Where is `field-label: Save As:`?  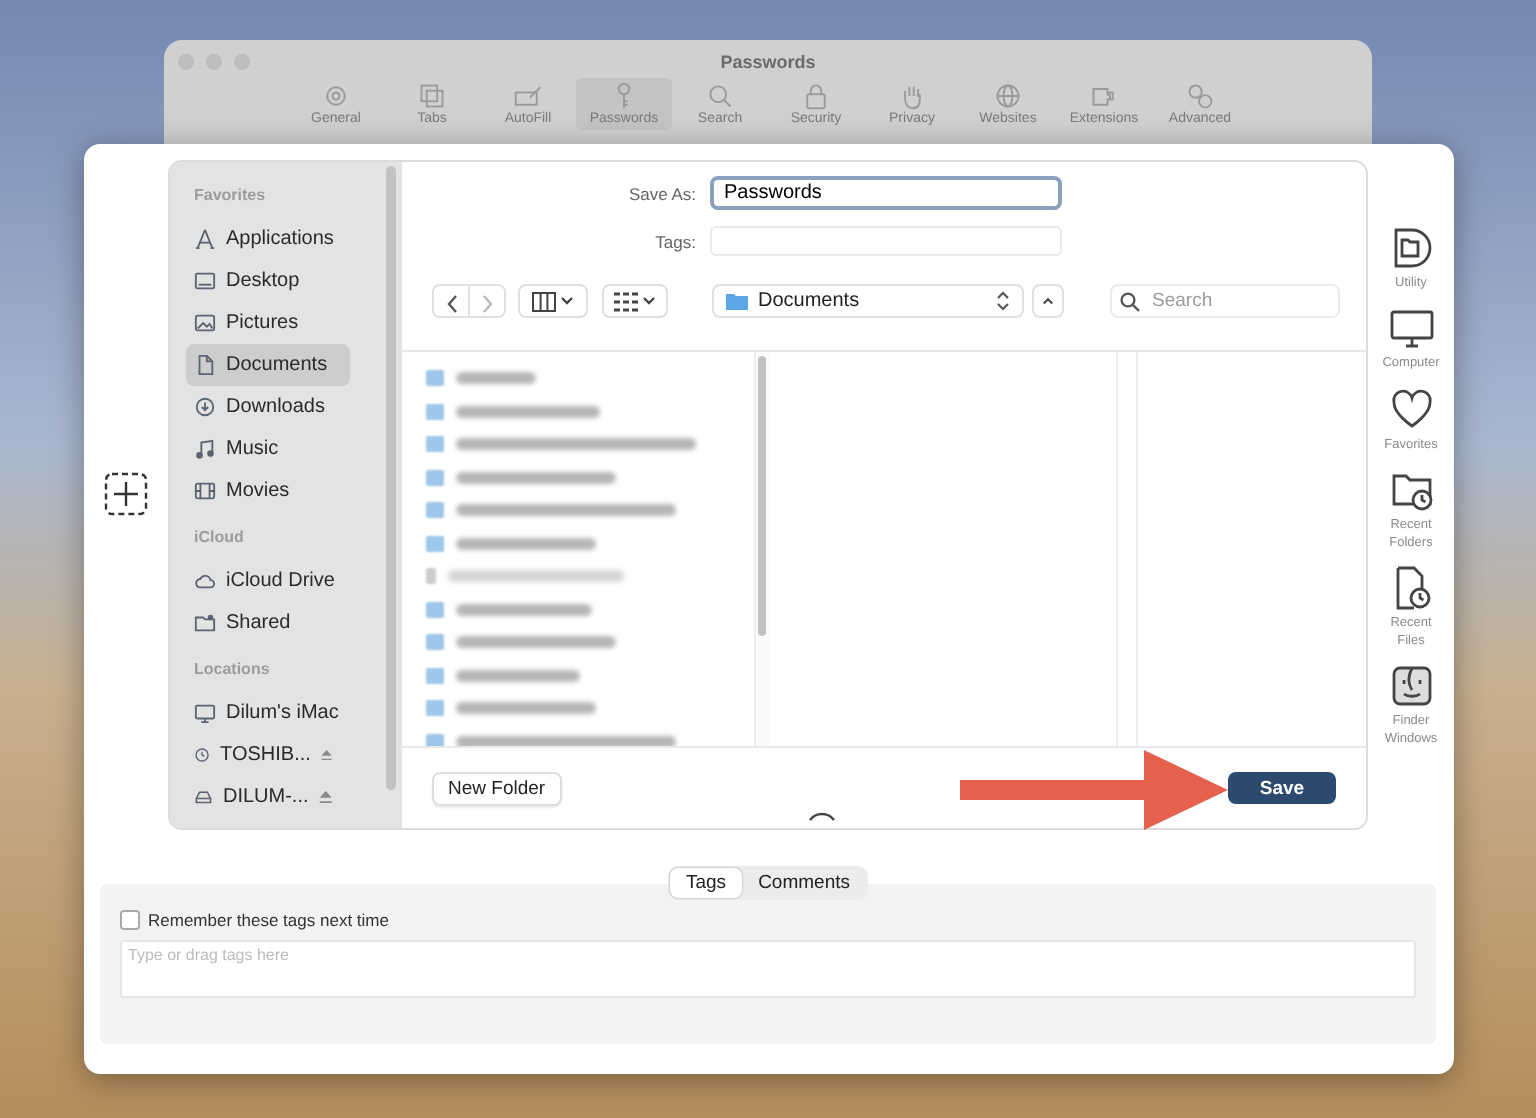 field-label: Save As: is located at coordinates (662, 193).